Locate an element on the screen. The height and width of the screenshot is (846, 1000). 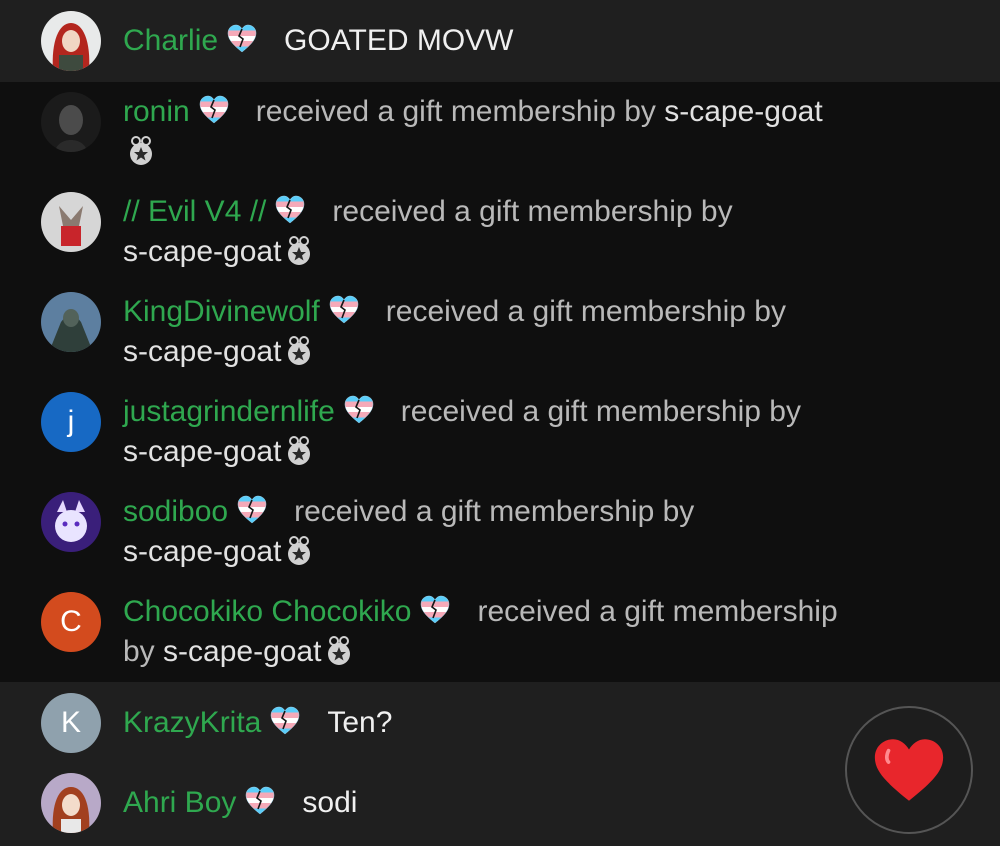
username: // Evil V4 // is located at coordinates (194, 211).